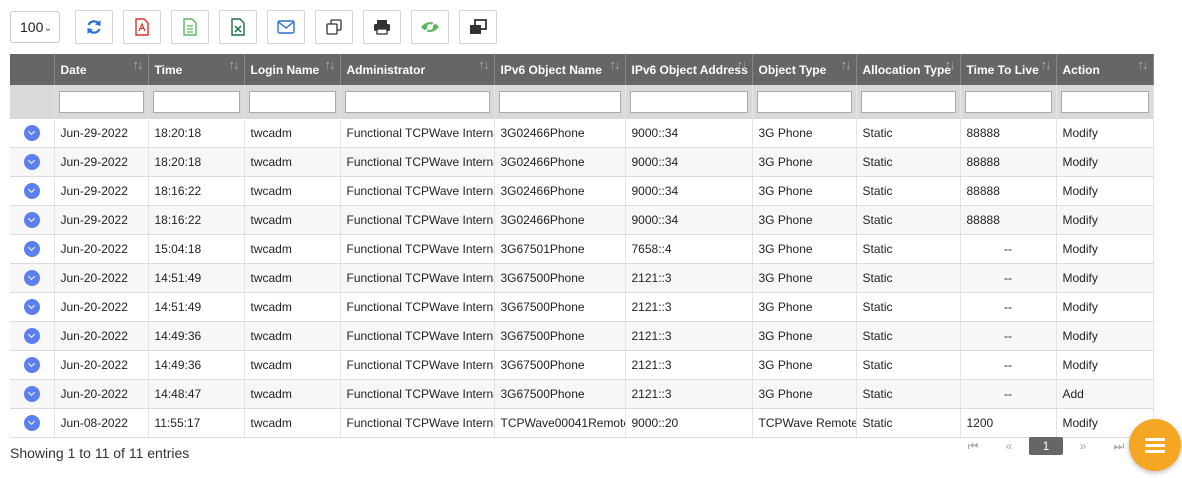 Image resolution: width=1182 pixels, height=478 pixels. What do you see at coordinates (1009, 446) in the screenshot?
I see `previous-page-button: «` at bounding box center [1009, 446].